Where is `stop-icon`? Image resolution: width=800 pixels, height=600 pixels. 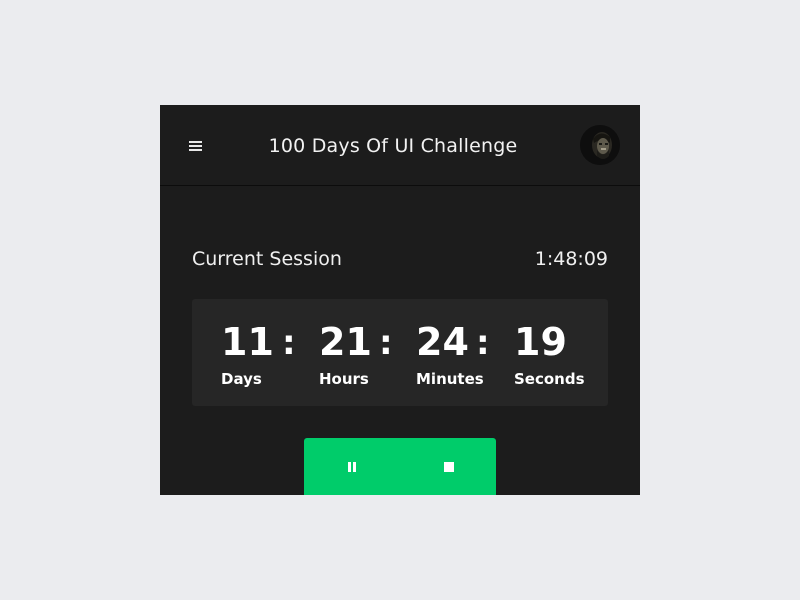
stop-icon is located at coordinates (449, 467).